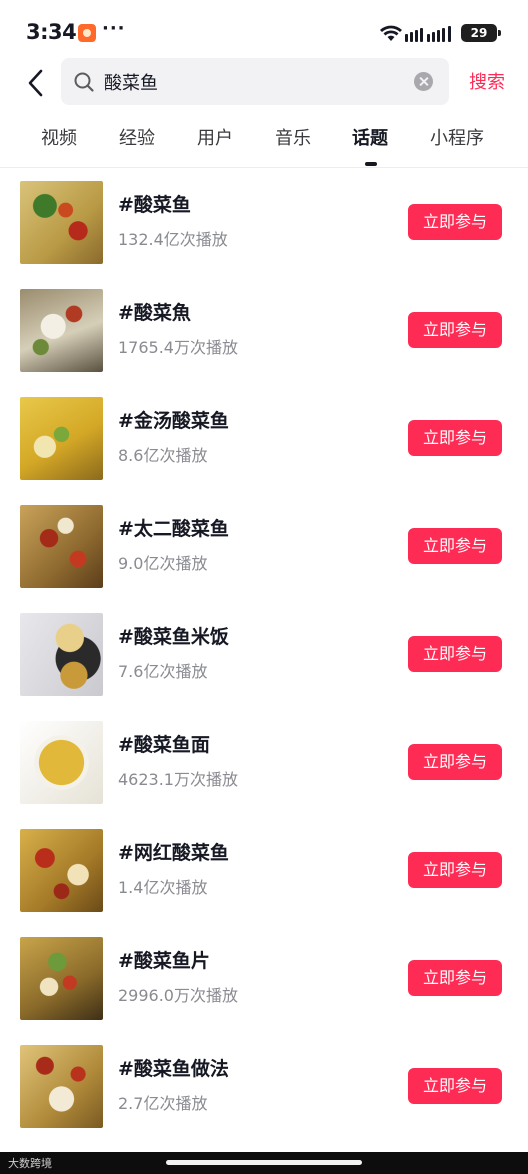 The width and height of the screenshot is (528, 1174). Describe the element at coordinates (293, 137) in the screenshot. I see `tab-music: 音乐` at that location.